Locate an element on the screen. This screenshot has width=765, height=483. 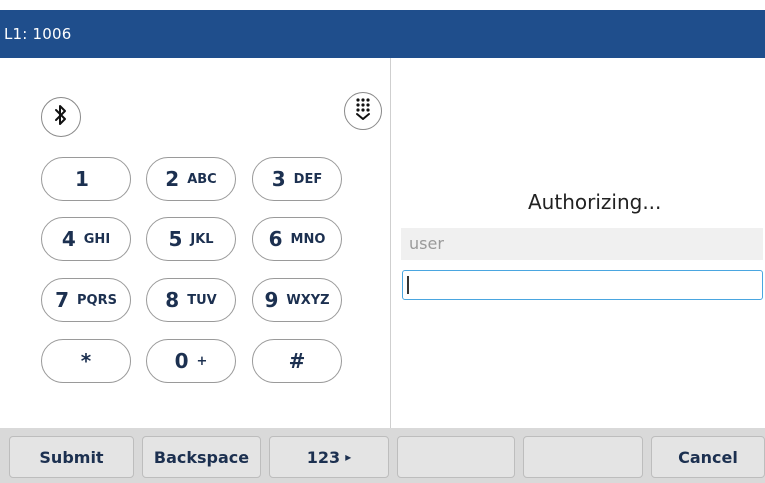
text-caret is located at coordinates (408, 285).